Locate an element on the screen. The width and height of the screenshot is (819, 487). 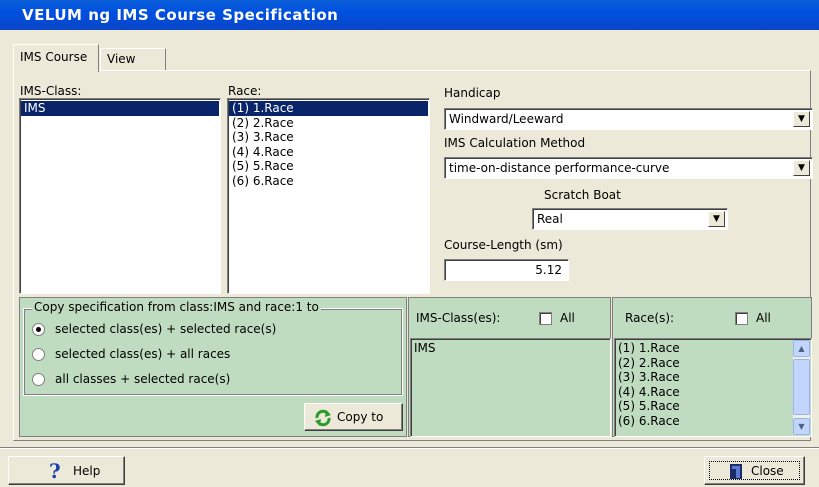
target-class-item: IMS is located at coordinates (510, 348).